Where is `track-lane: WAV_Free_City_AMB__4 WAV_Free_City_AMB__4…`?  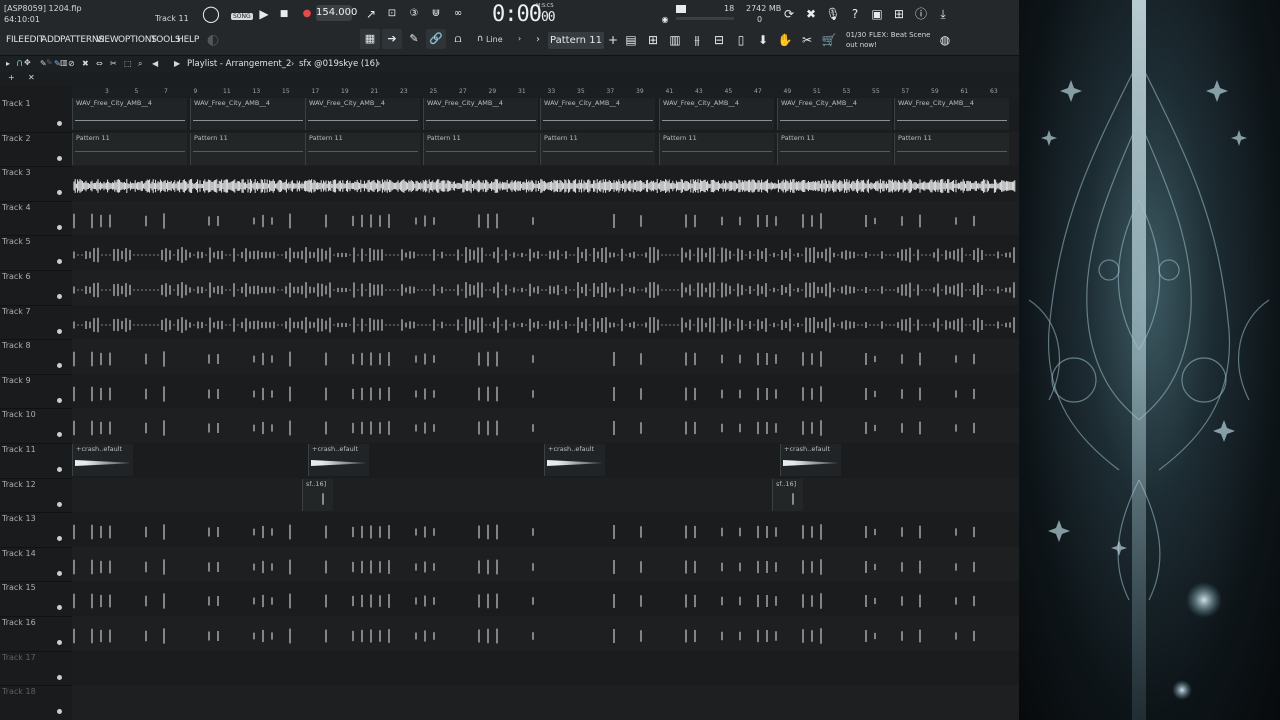
track-lane: WAV_Free_City_AMB__4 WAV_Free_City_AMB__4… is located at coordinates (545, 114).